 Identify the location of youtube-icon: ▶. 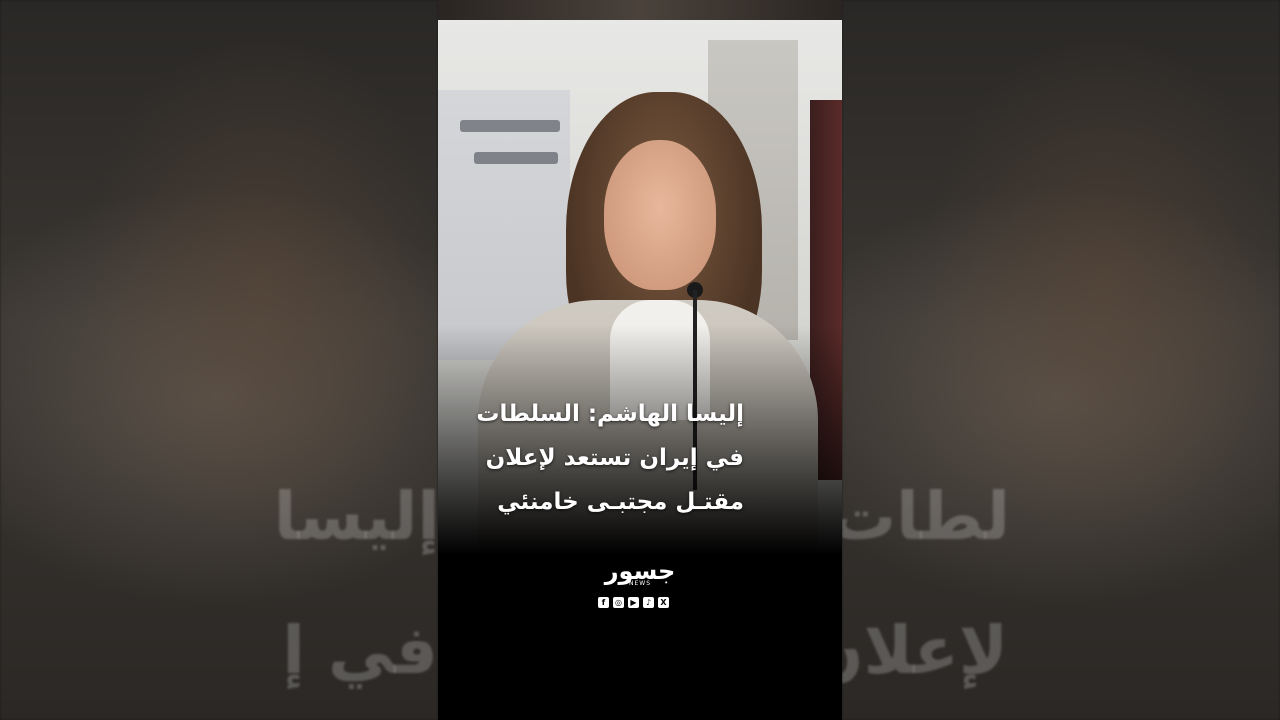
(633, 602).